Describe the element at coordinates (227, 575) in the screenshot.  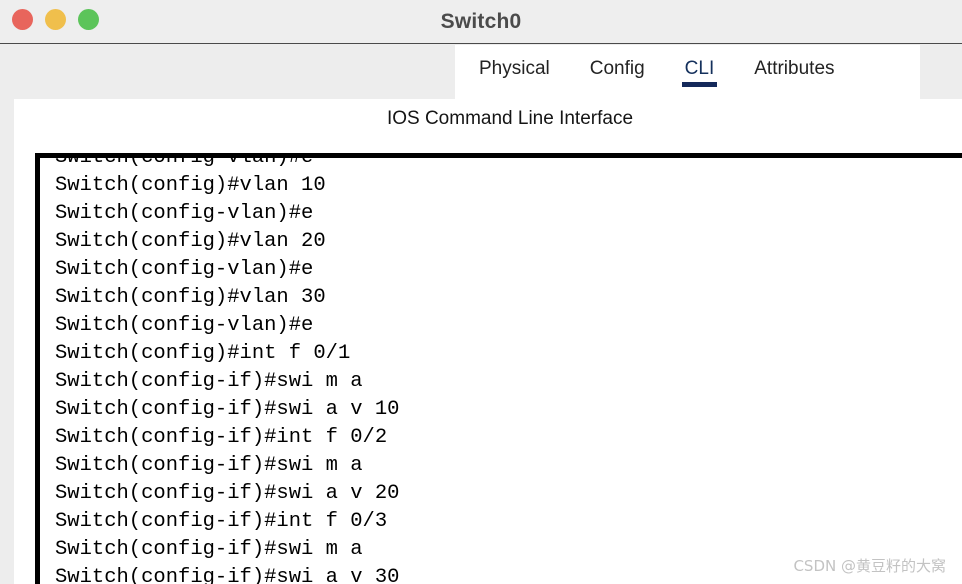
I see `terminal-line: Switch(config-if)#swi a v 30` at that location.